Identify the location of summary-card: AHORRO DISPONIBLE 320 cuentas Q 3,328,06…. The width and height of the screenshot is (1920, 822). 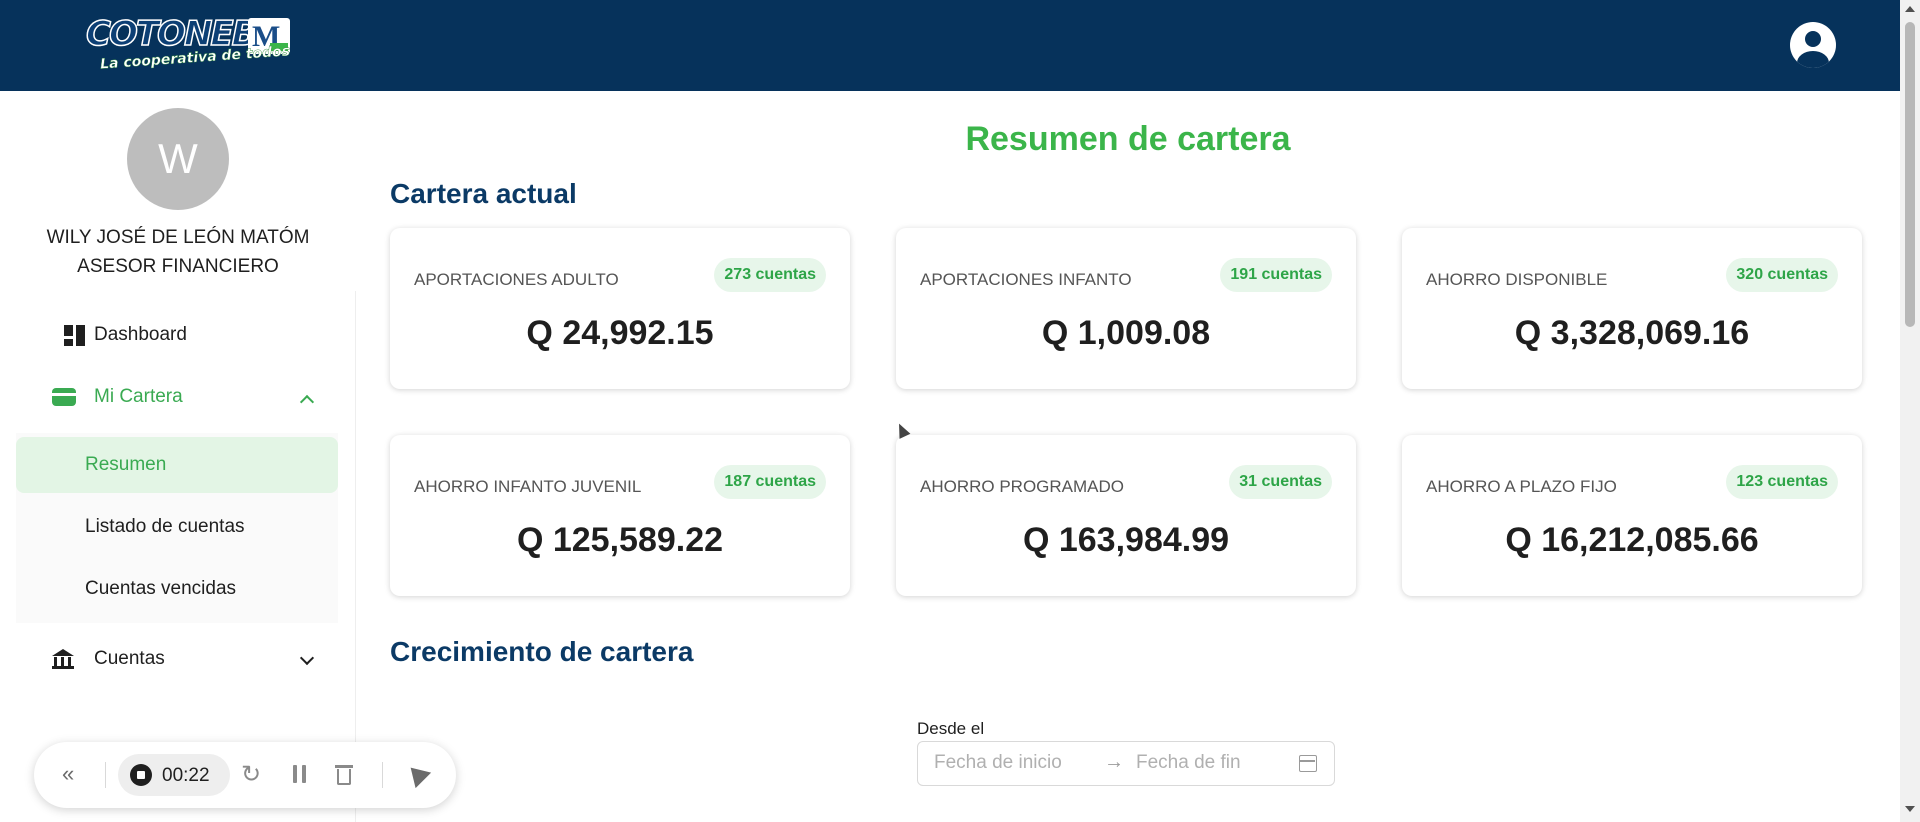
(1632, 308).